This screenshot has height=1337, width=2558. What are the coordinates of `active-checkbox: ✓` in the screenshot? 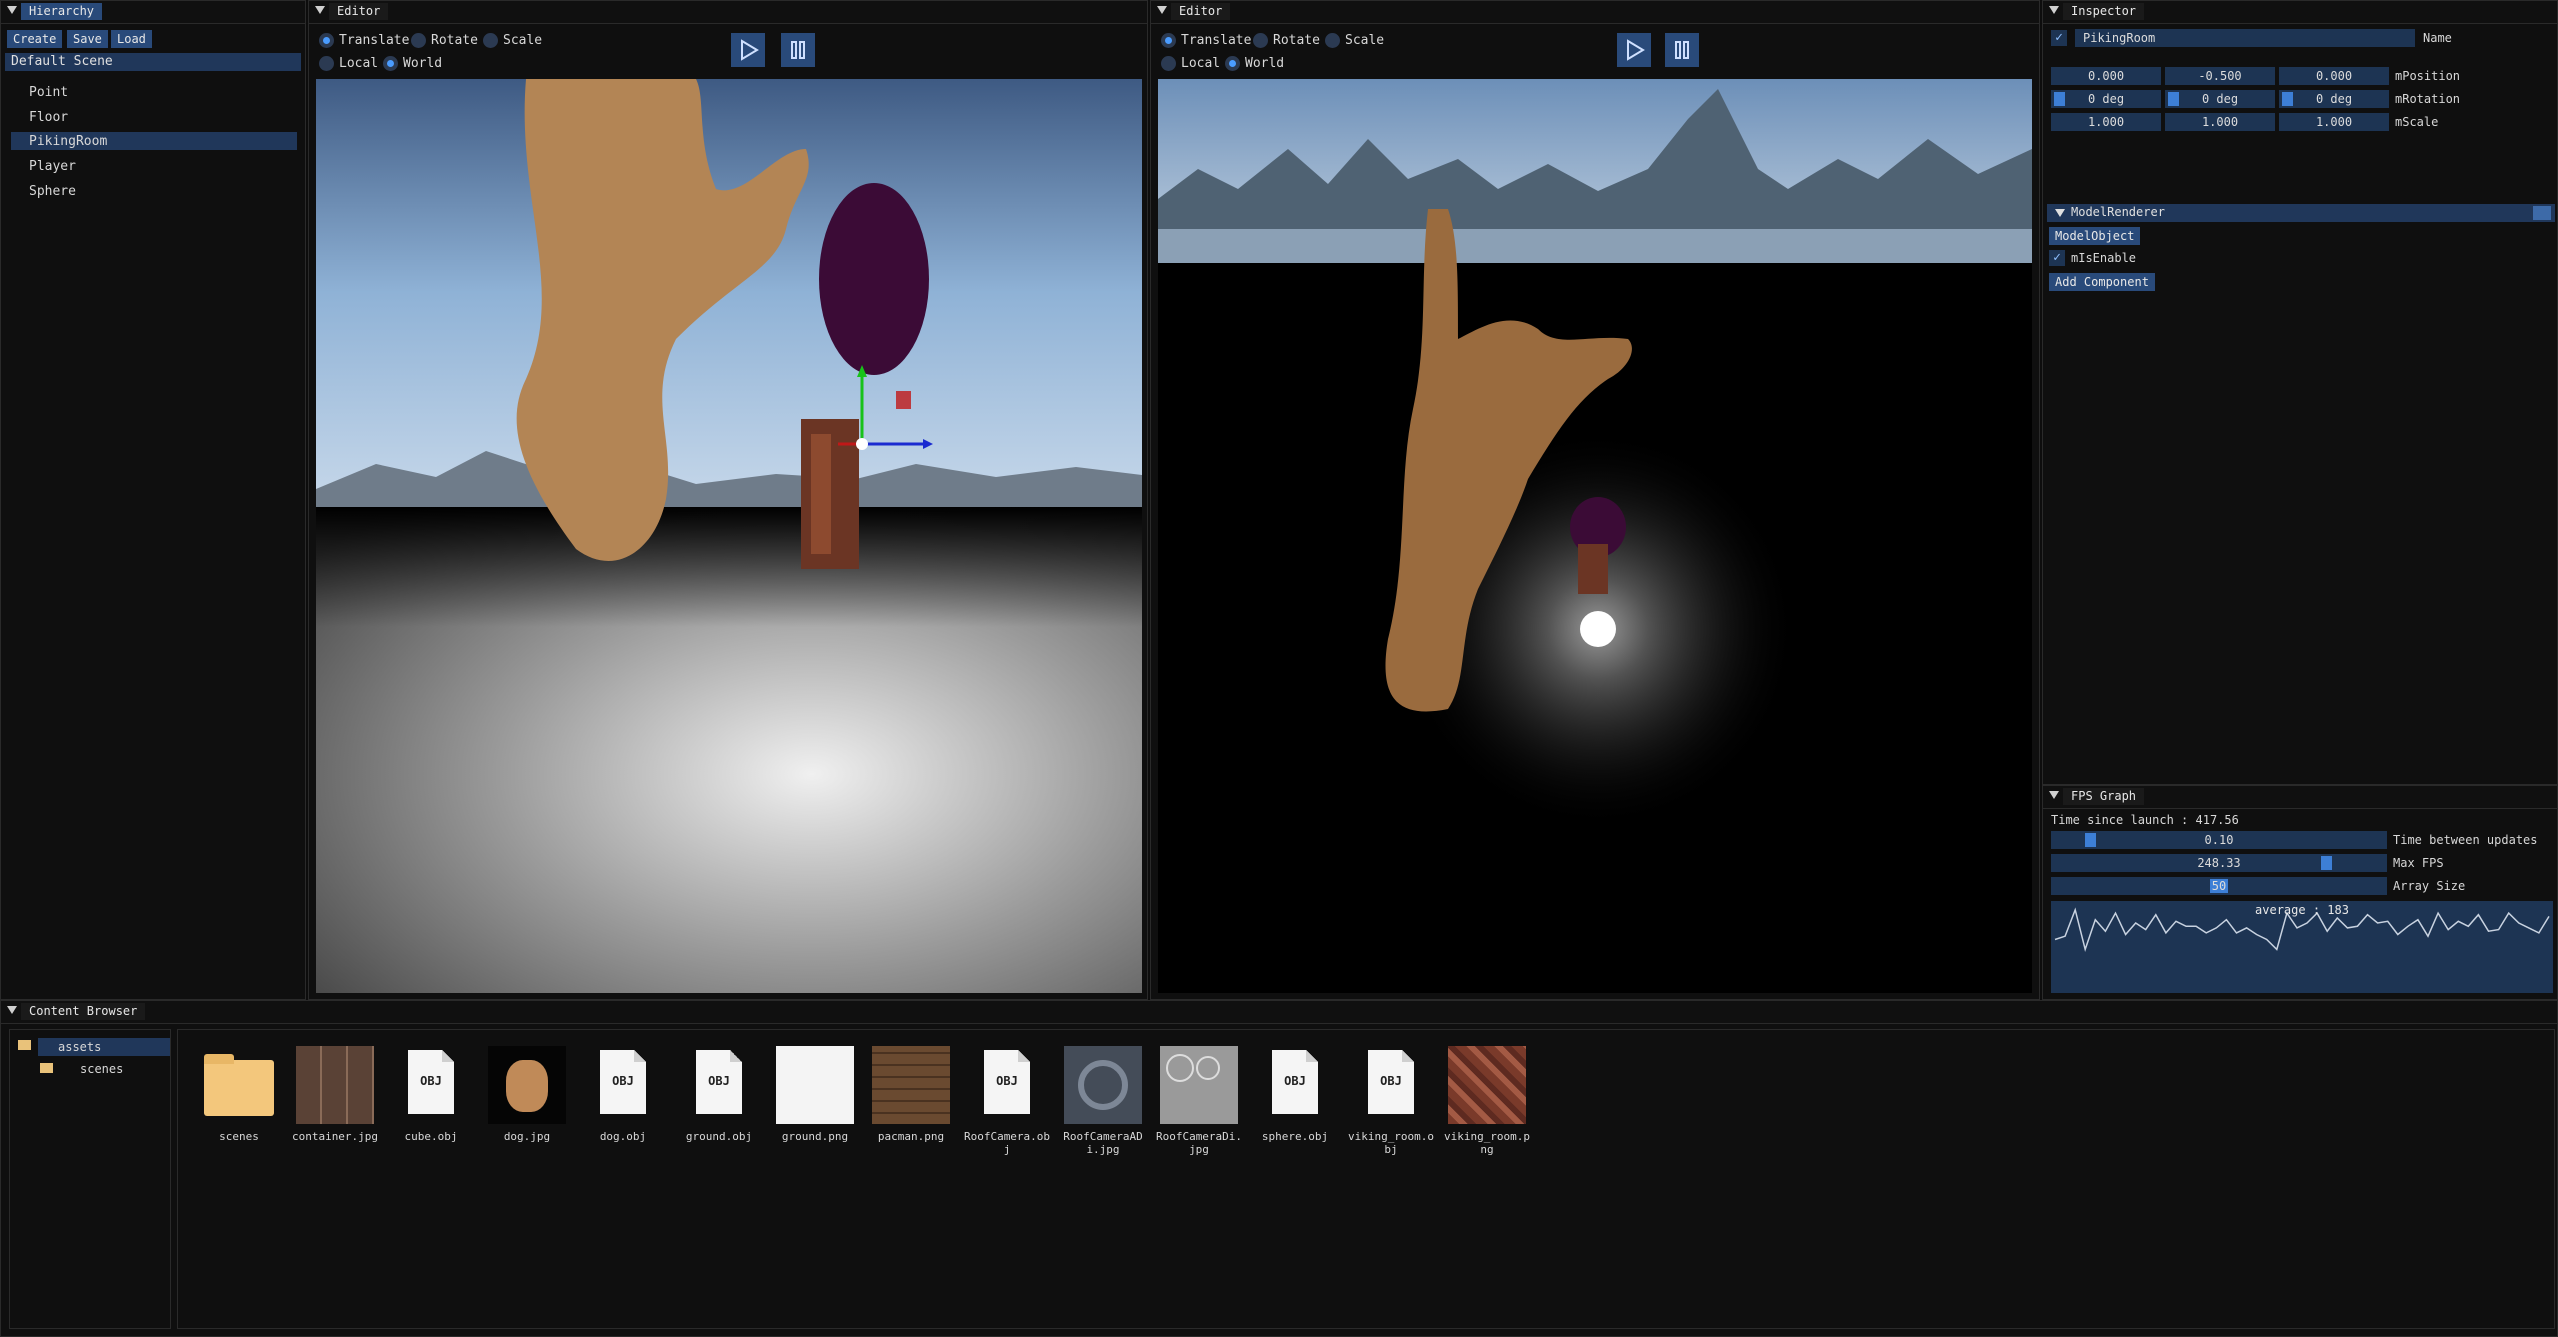 It's located at (2059, 38).